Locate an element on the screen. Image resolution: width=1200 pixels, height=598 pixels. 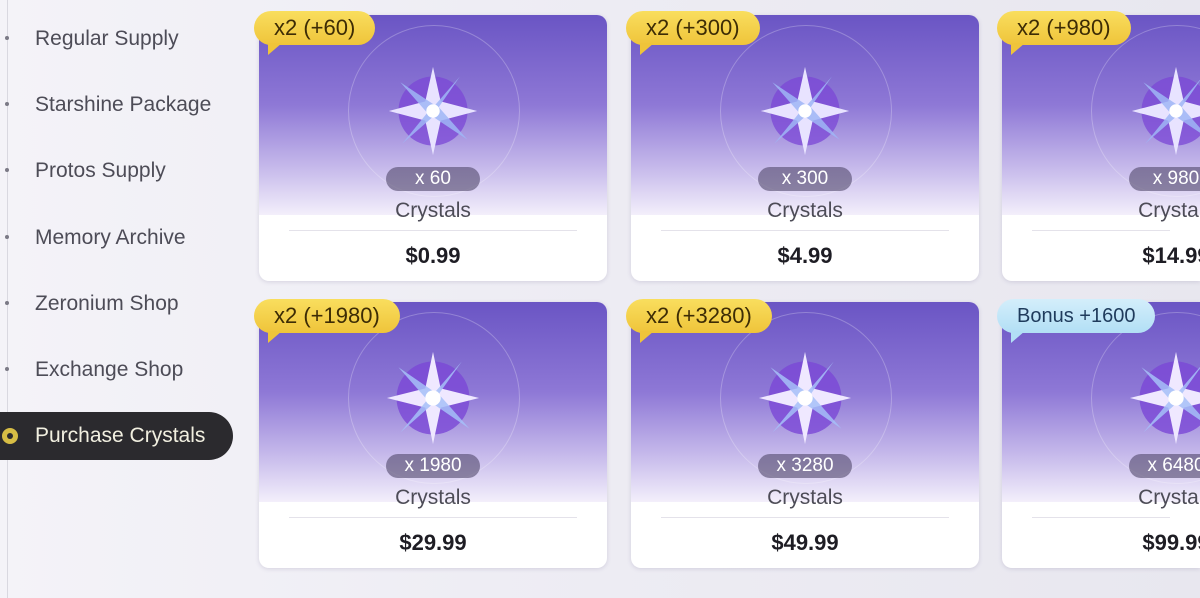
bonus-badge: Bonus +1600 is located at coordinates (1076, 321).